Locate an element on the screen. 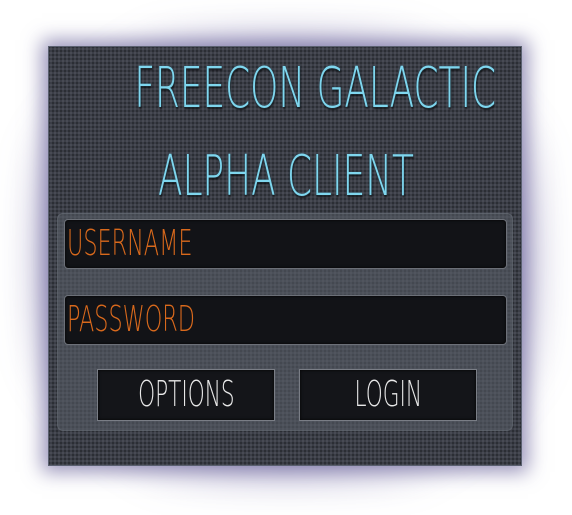 Image resolution: width=572 pixels, height=515 pixels. password-placeholder: PASSWORD is located at coordinates (131, 319).